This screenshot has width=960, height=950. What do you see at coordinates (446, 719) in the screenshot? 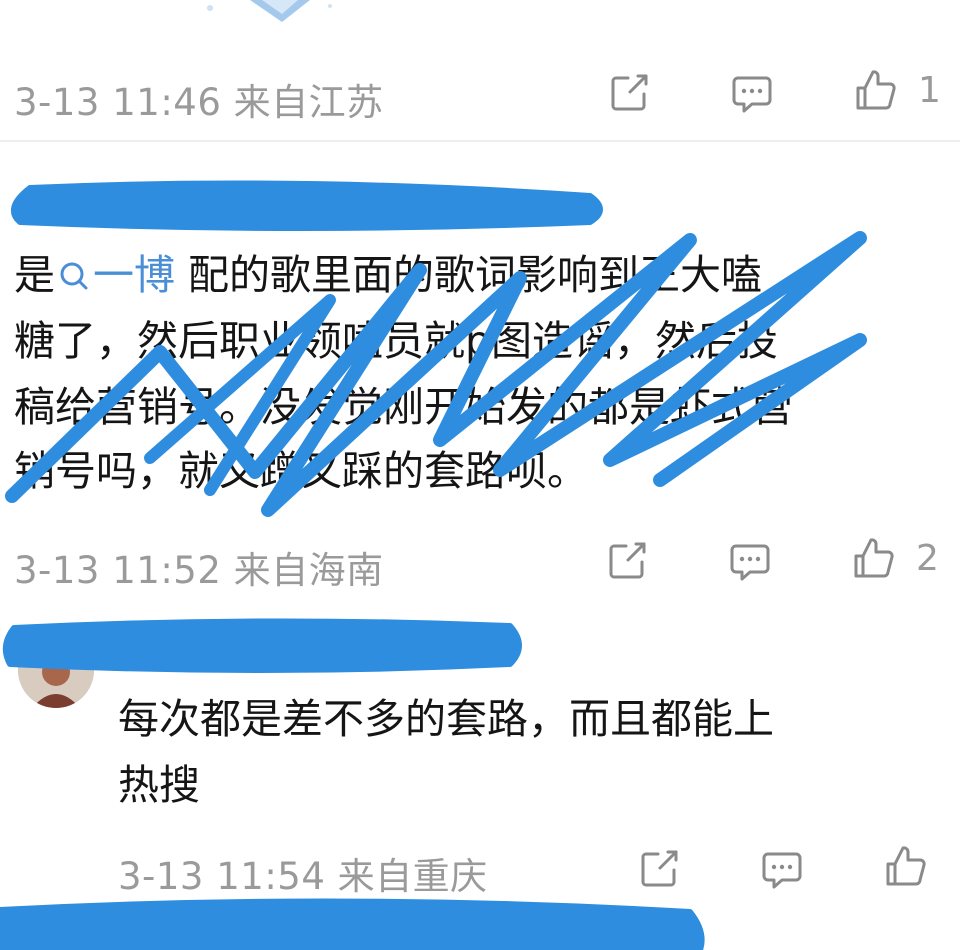
I see `comment-3-line-1: 每次都是差不多的套路，而且都能上` at bounding box center [446, 719].